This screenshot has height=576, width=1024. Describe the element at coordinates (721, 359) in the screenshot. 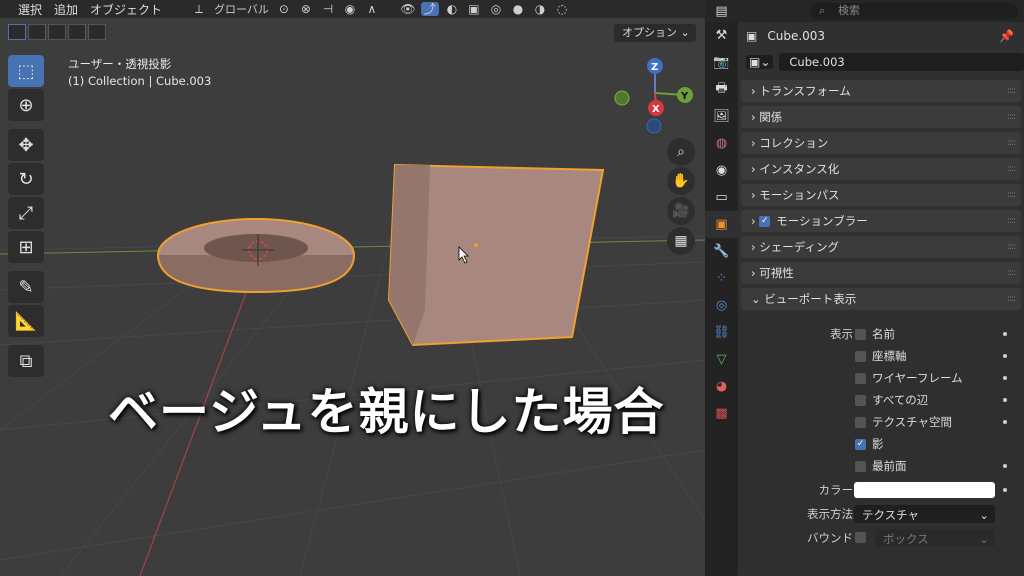

I see `data-tab-icon: ▽` at that location.